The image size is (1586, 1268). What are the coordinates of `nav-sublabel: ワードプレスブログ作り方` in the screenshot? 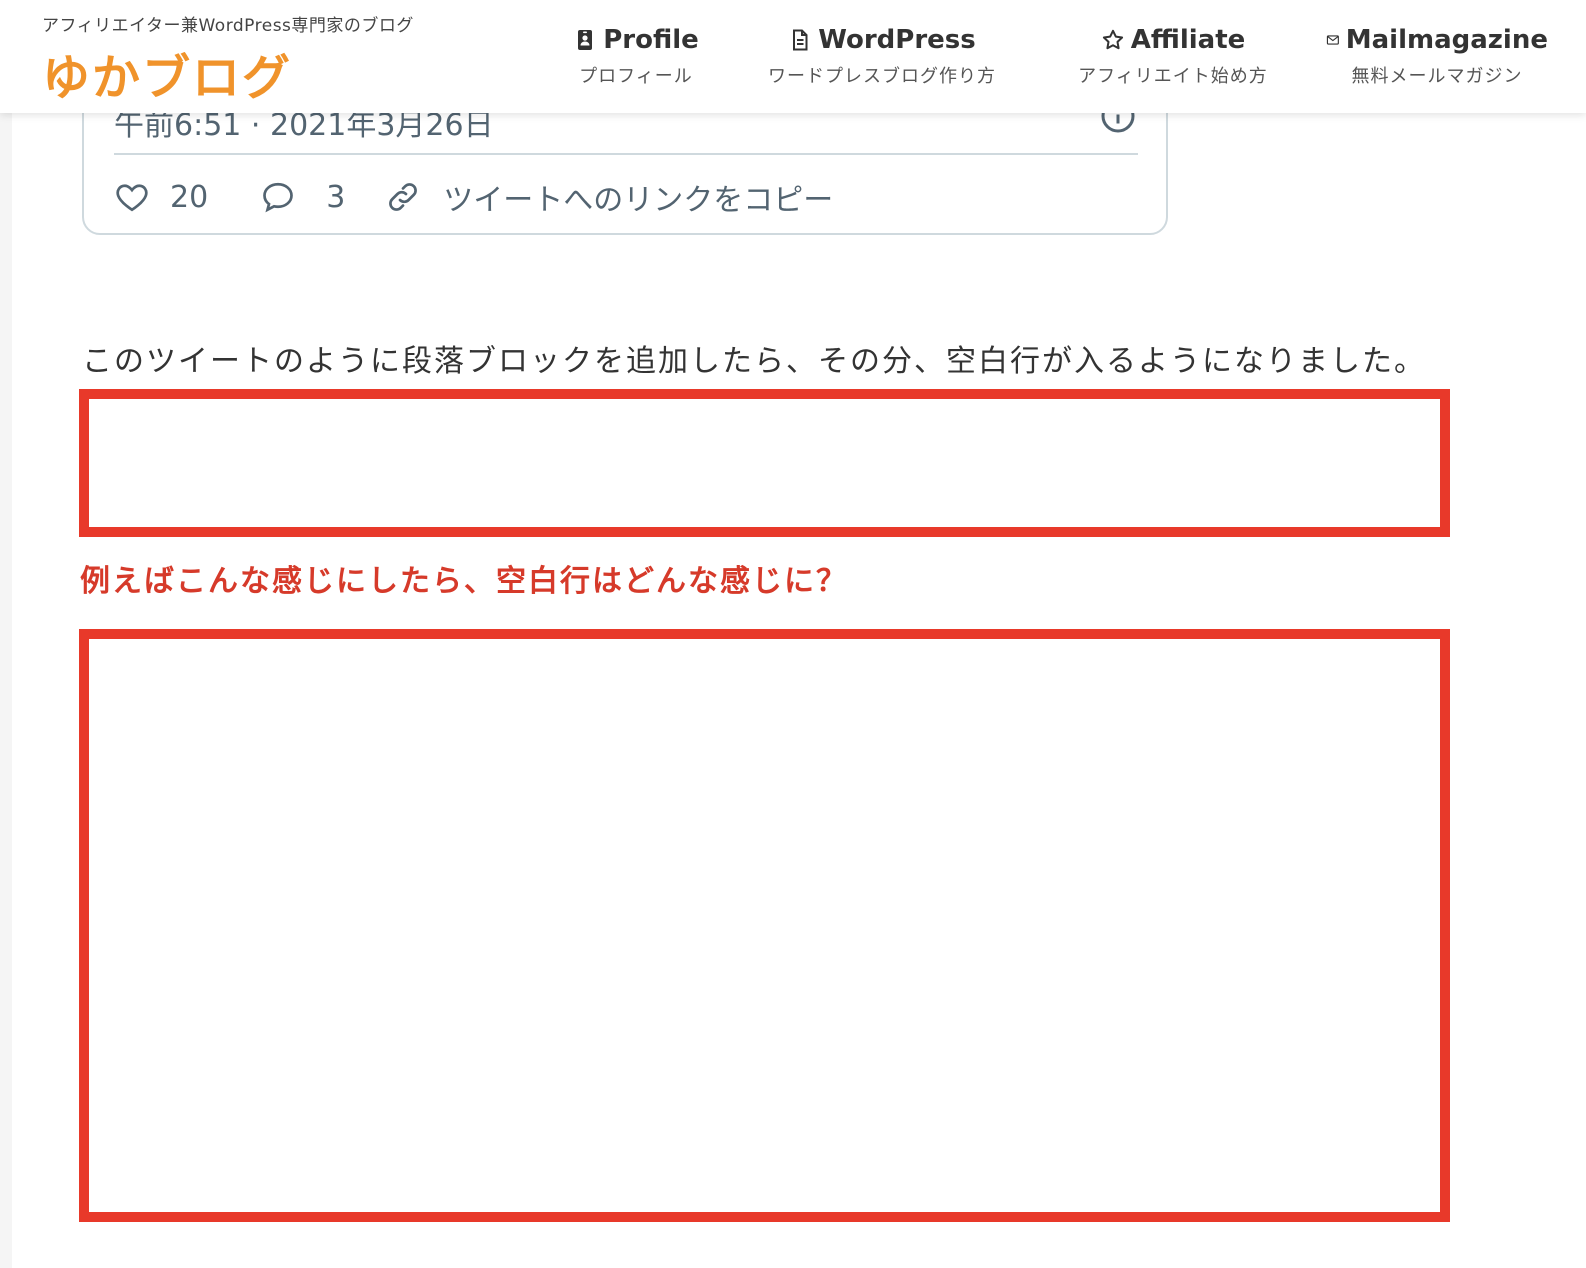 It's located at (882, 76).